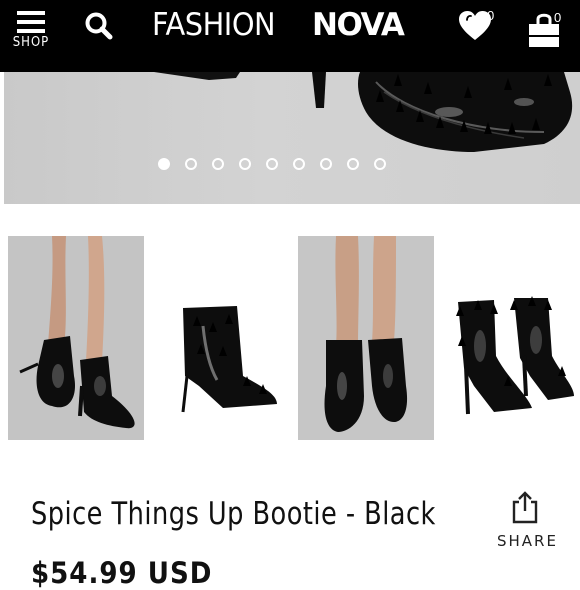 This screenshot has width=580, height=590. Describe the element at coordinates (558, 17) in the screenshot. I see `cart-count: 0` at that location.